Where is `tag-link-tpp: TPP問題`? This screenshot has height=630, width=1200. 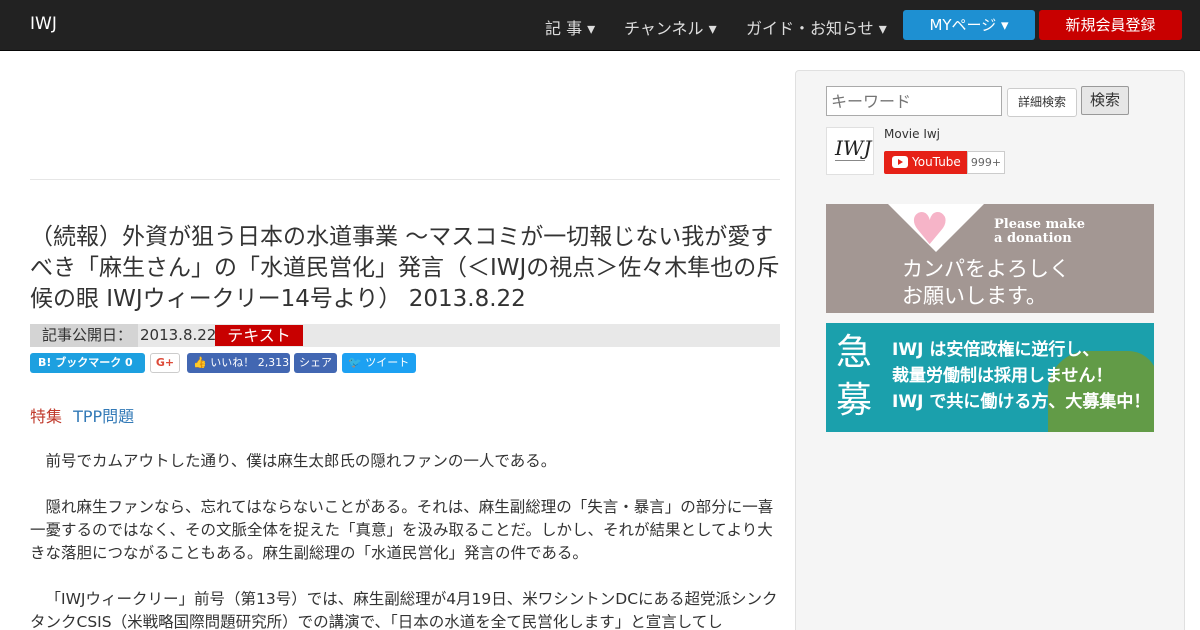 tag-link-tpp: TPP問題 is located at coordinates (103, 416).